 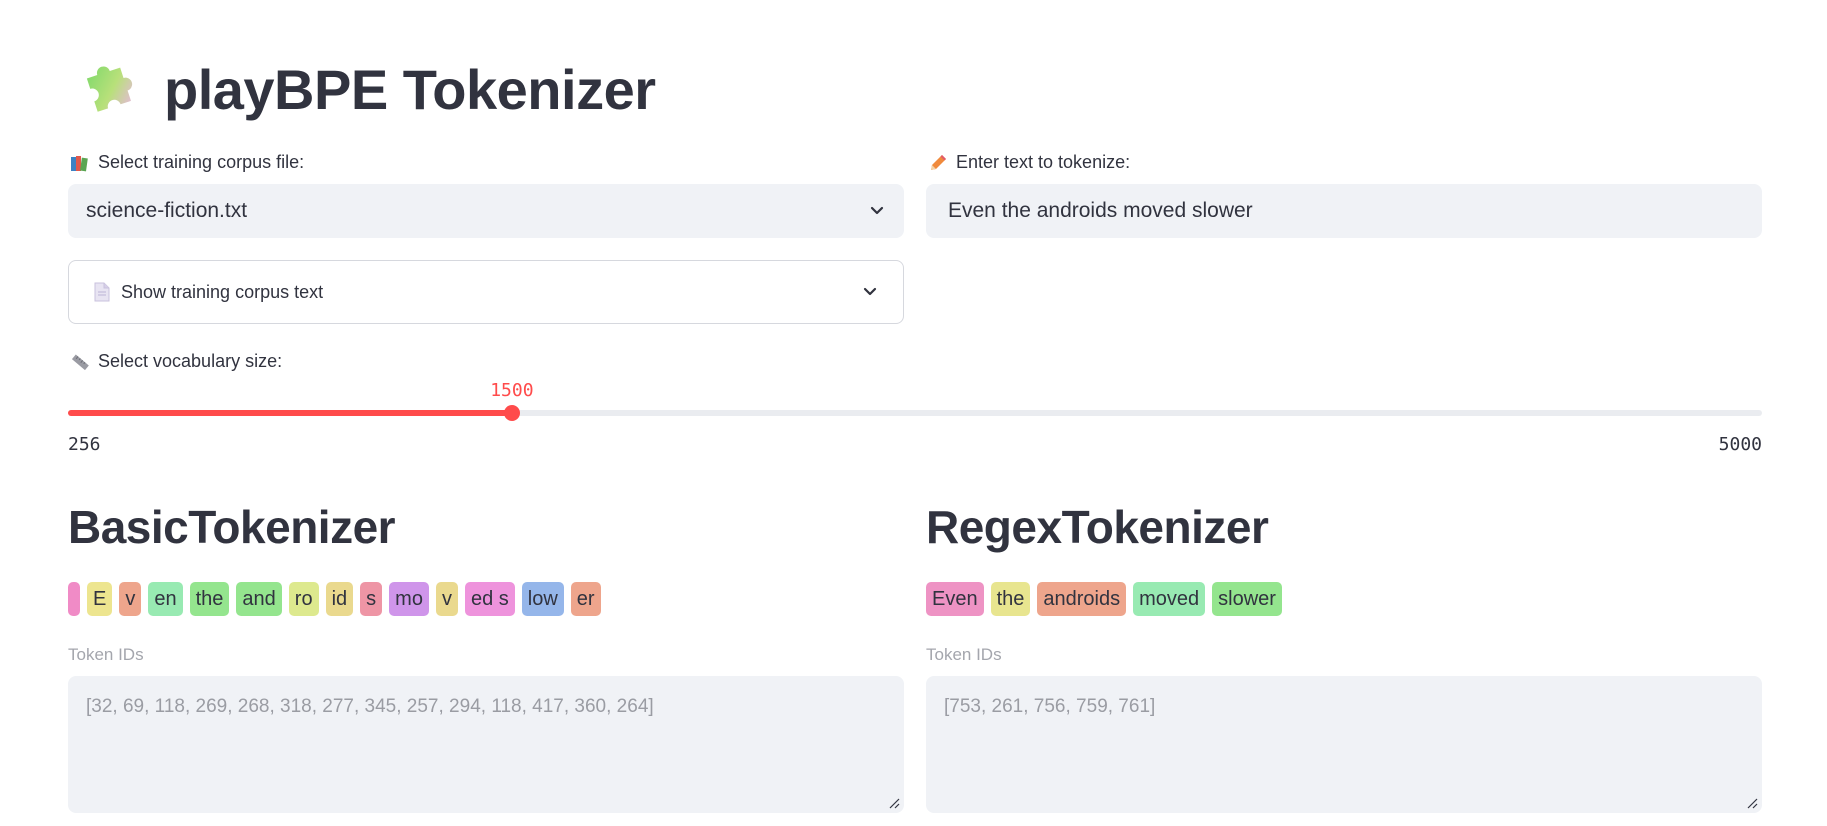 I want to click on expander-label: Show training corpus text, so click(x=222, y=291).